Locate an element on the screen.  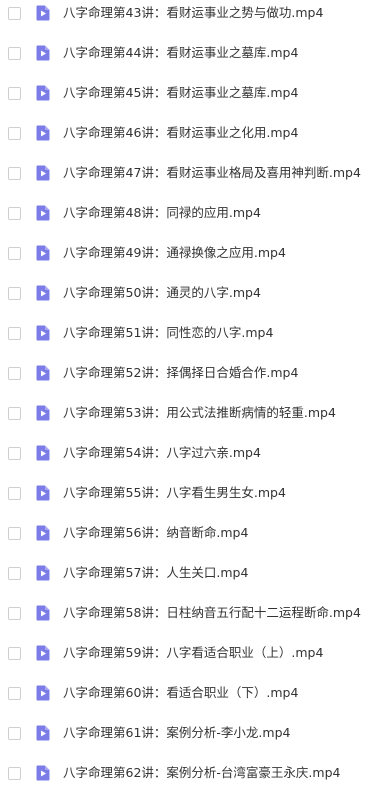
file-row: 八字命理第51讲：同性恋的八字.mp4 is located at coordinates (196, 333).